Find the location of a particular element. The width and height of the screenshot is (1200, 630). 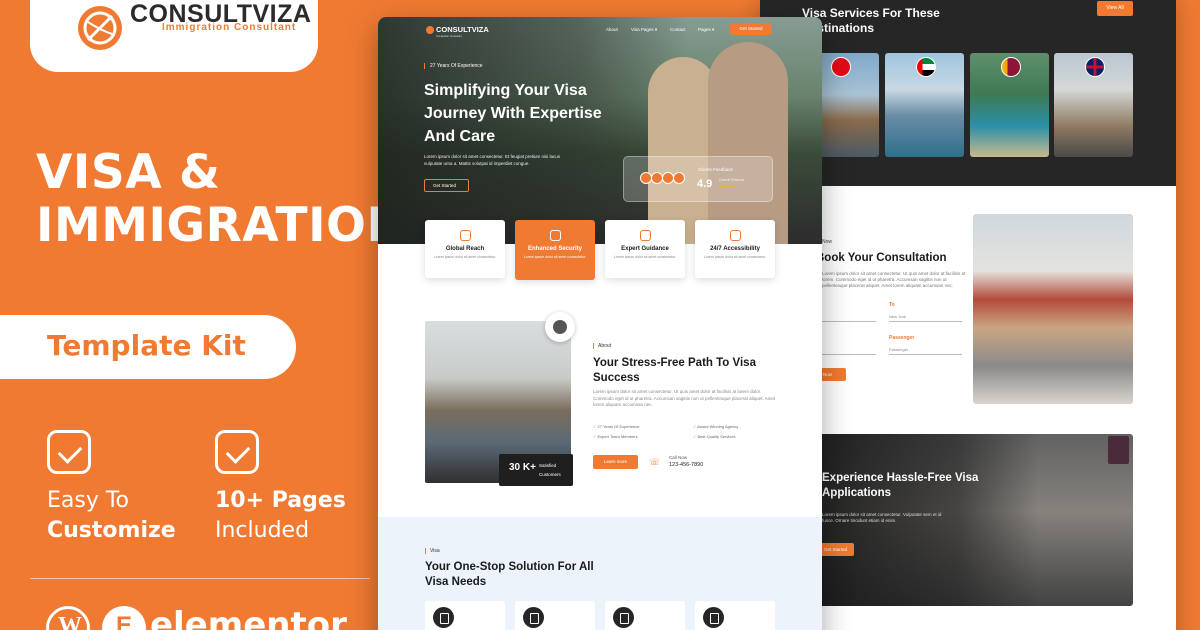

feature-line1: Easy To is located at coordinates (88, 500).